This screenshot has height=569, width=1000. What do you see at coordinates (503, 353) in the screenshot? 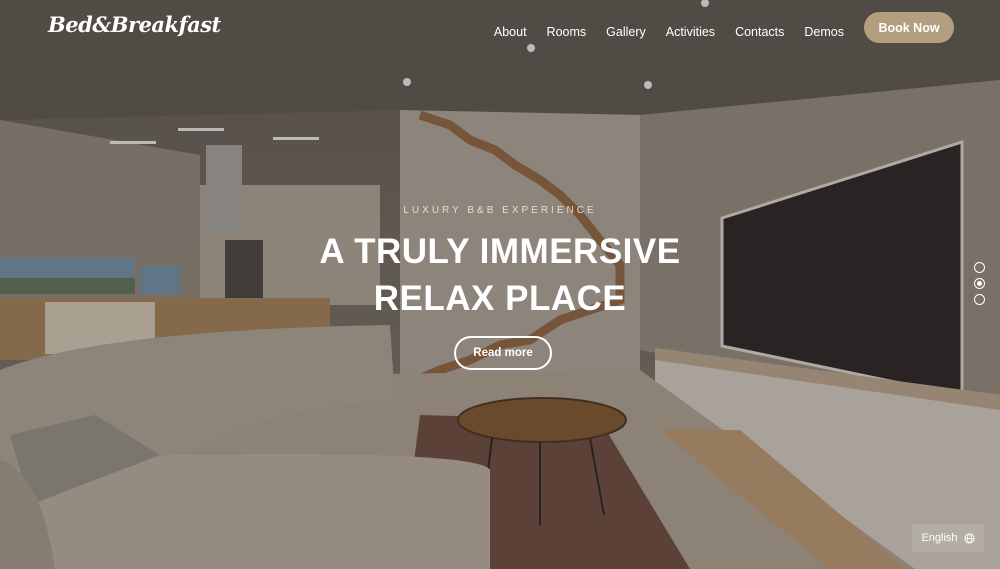
I see `read-more-button: Read more` at bounding box center [503, 353].